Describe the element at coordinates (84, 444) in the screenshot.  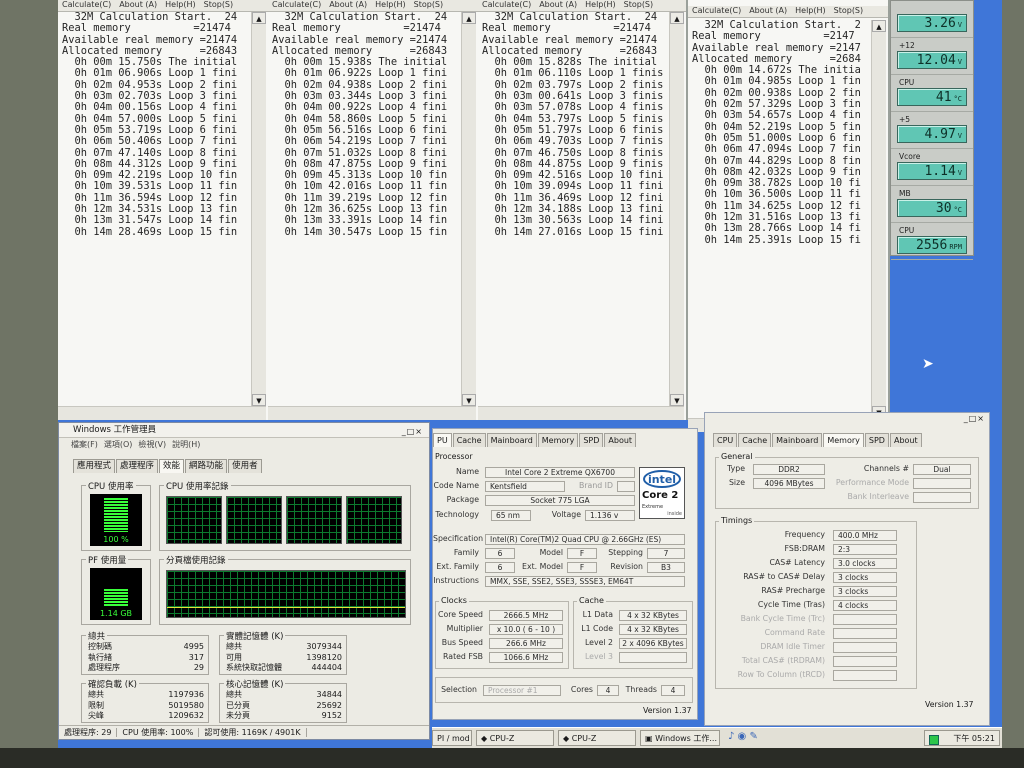
I see `menu-file: 檔案(F)` at that location.